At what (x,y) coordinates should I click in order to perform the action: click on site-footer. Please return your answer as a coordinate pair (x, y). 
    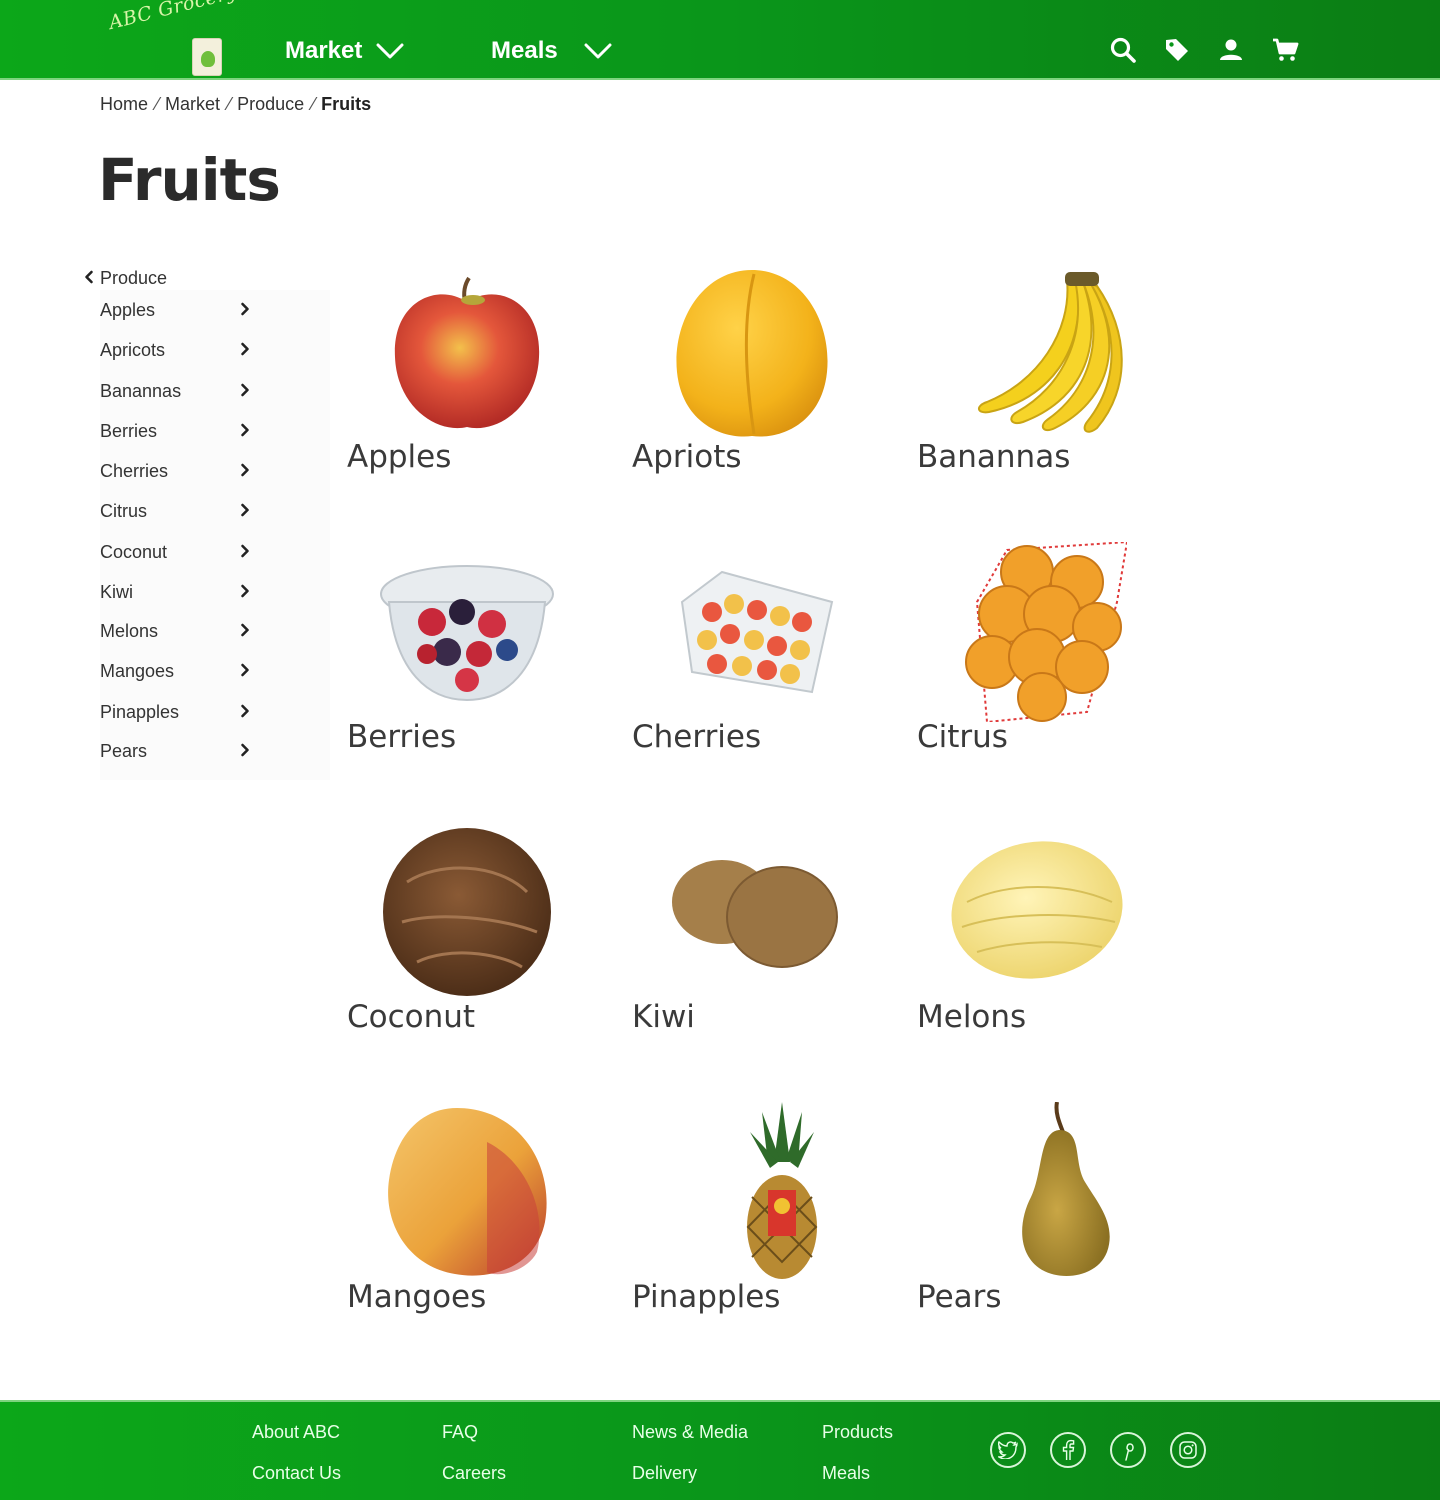
    Looking at the image, I should click on (720, 1450).